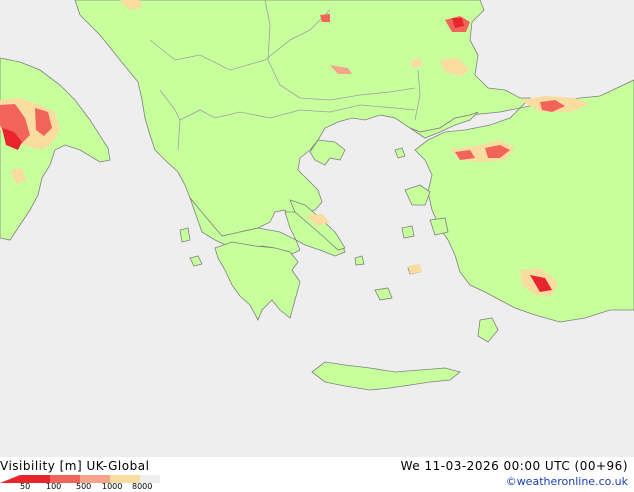 The image size is (634, 492). What do you see at coordinates (567, 481) in the screenshot?
I see `credit-link: ©weatheronline.co.uk` at bounding box center [567, 481].